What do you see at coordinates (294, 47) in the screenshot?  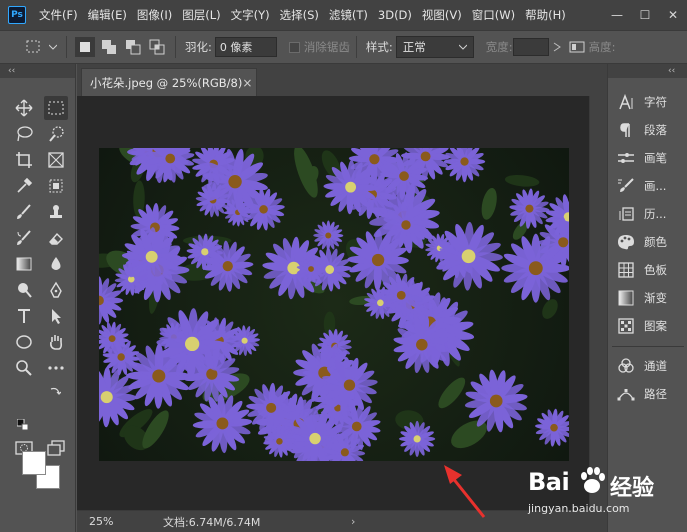 I see `antialias-checkbox` at bounding box center [294, 47].